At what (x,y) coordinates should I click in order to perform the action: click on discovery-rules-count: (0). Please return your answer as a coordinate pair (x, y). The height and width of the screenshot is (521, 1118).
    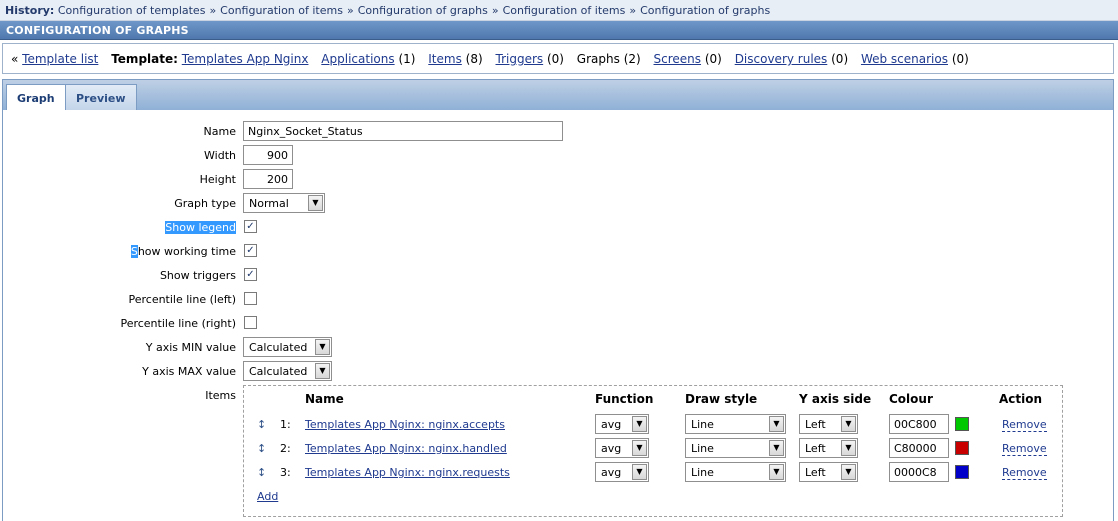
    Looking at the image, I should click on (840, 59).